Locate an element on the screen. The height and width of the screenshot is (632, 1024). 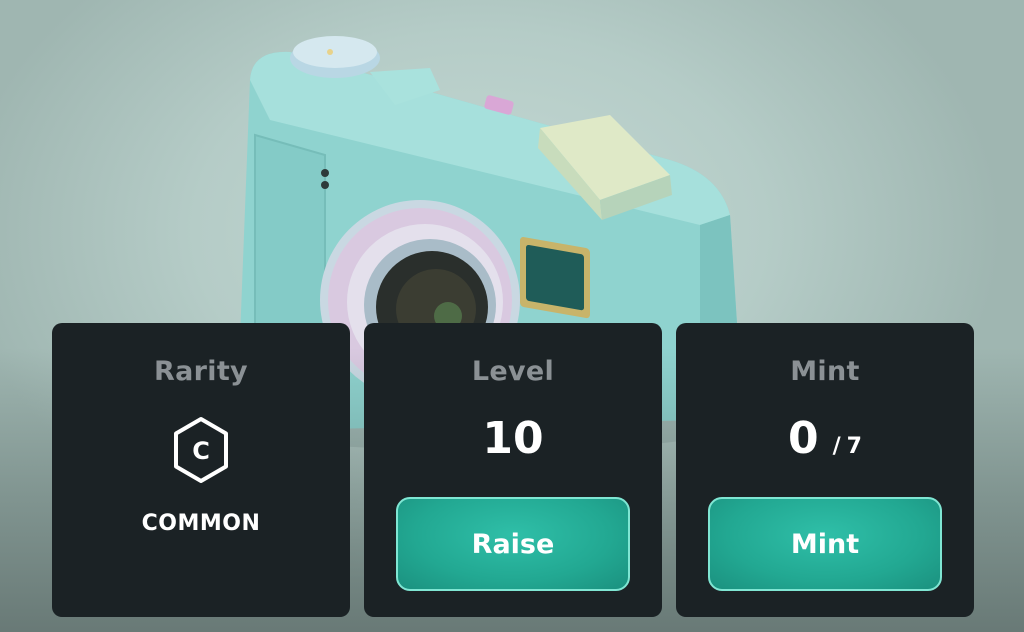
rarity-value: COMMON is located at coordinates (201, 523).